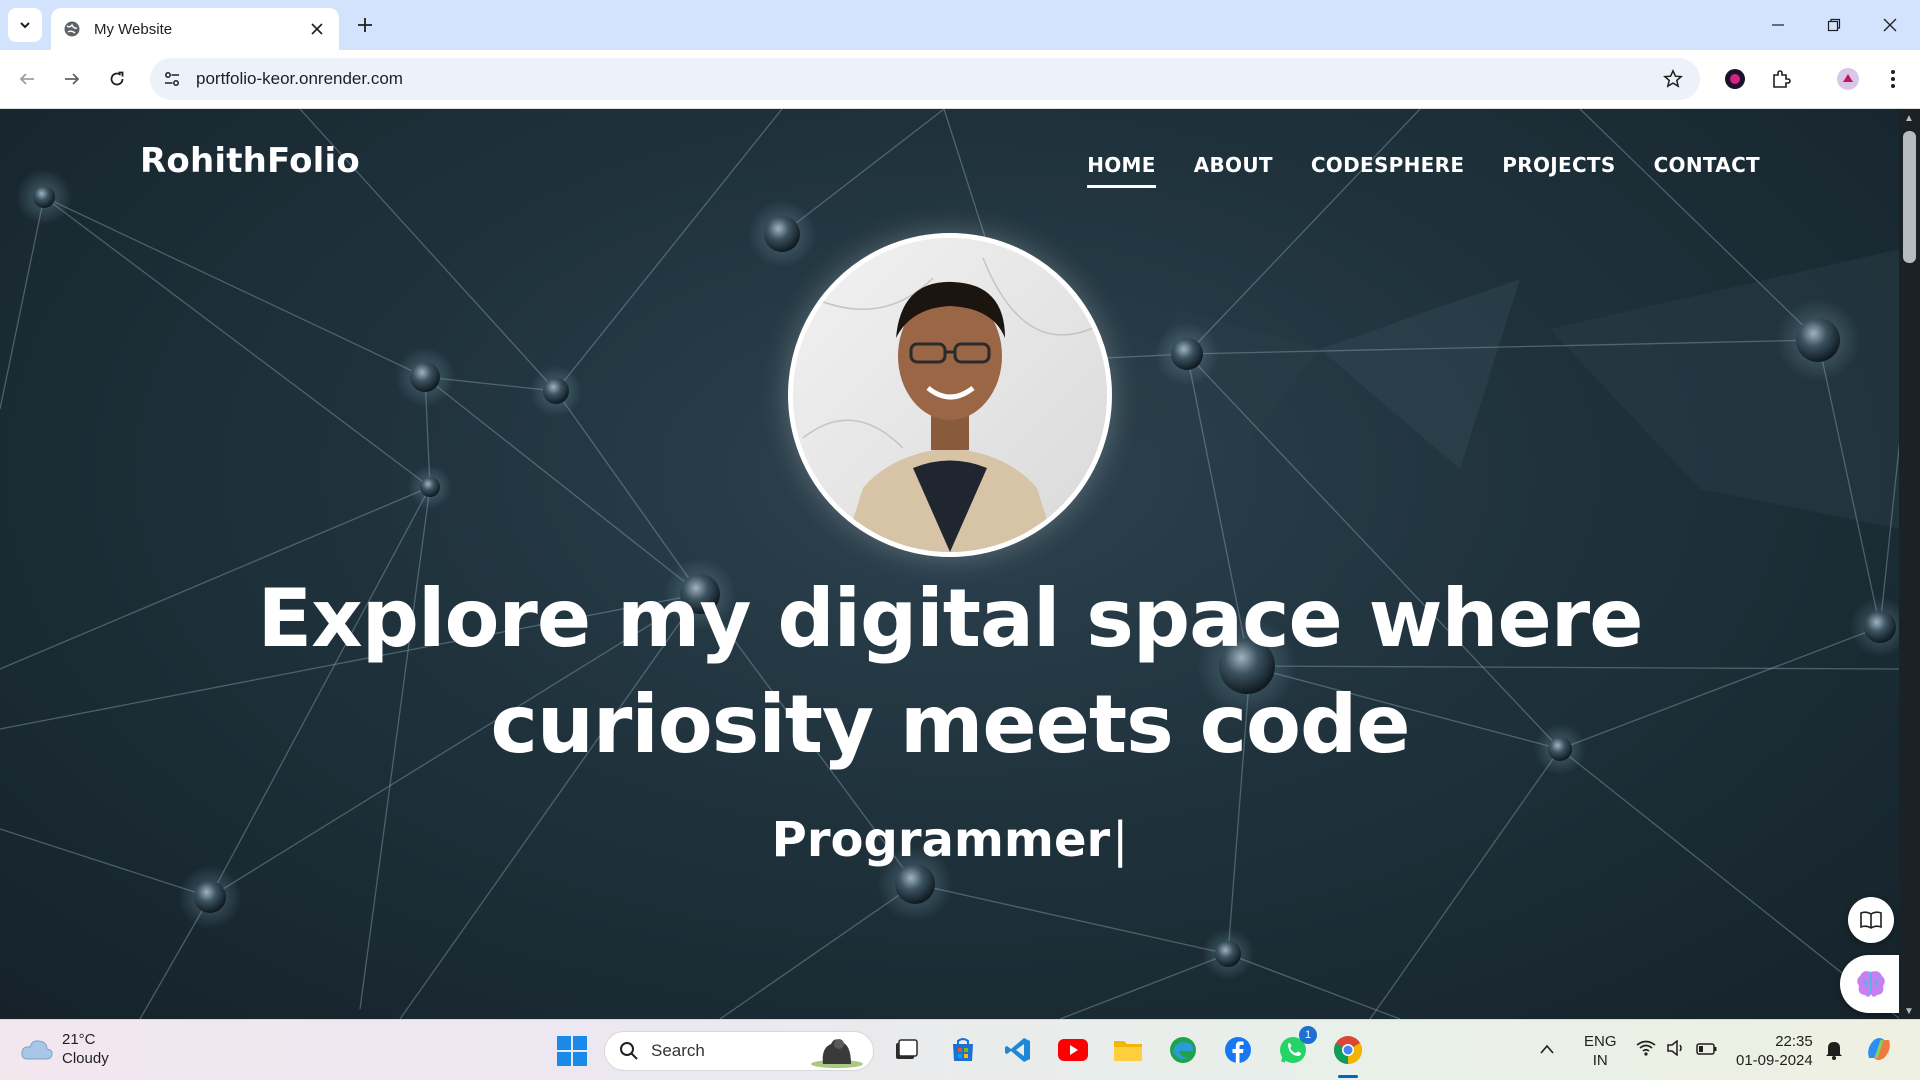 This screenshot has width=1920, height=1080. Describe the element at coordinates (1558, 170) in the screenshot. I see `nav-projects-link: PROJECTS` at that location.